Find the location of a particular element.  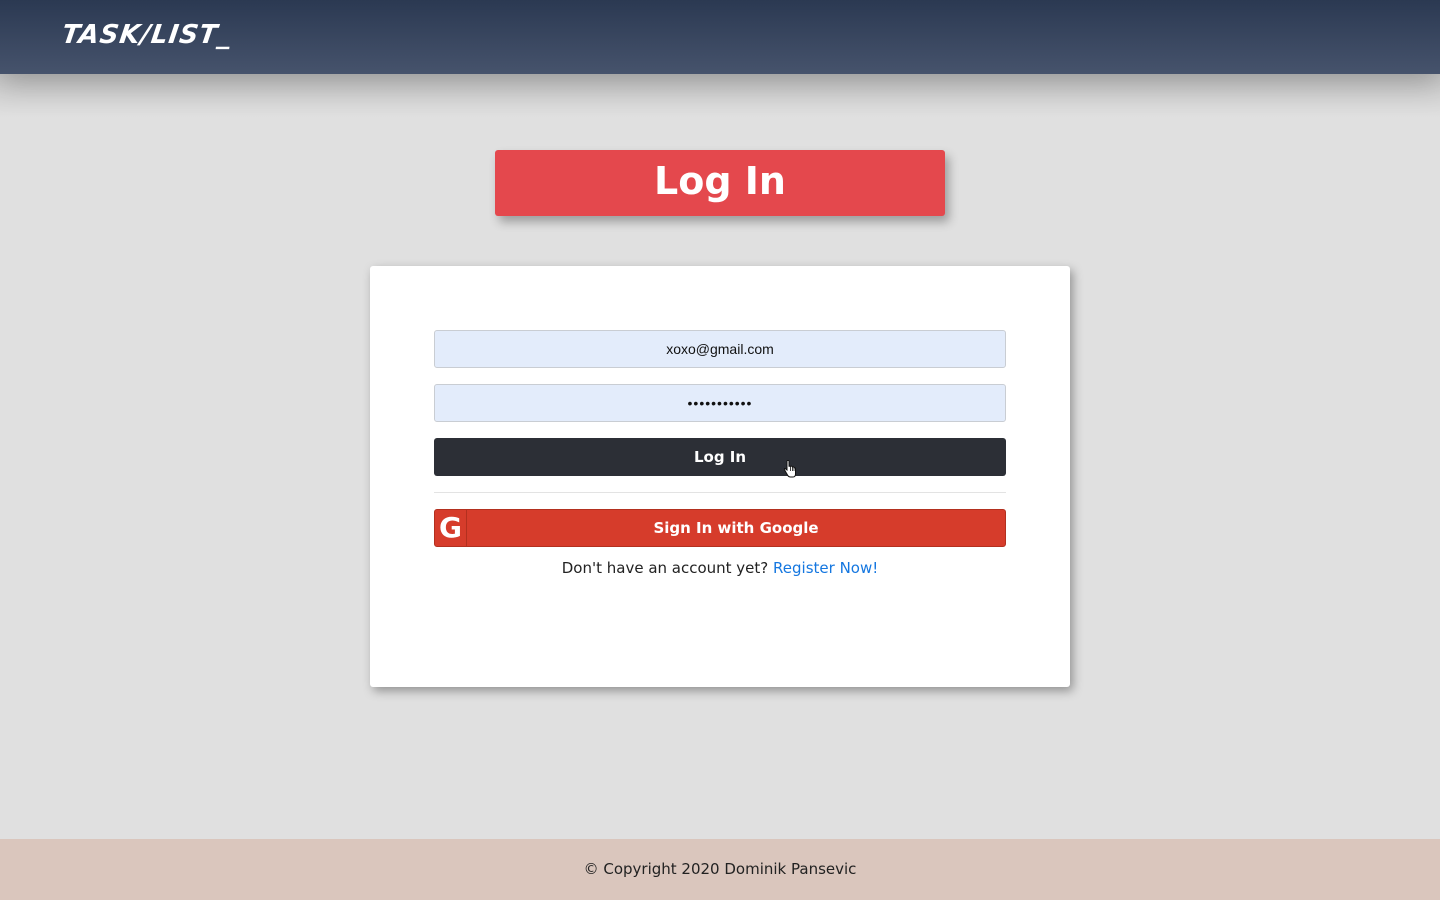

login-button: Log In is located at coordinates (720, 457).